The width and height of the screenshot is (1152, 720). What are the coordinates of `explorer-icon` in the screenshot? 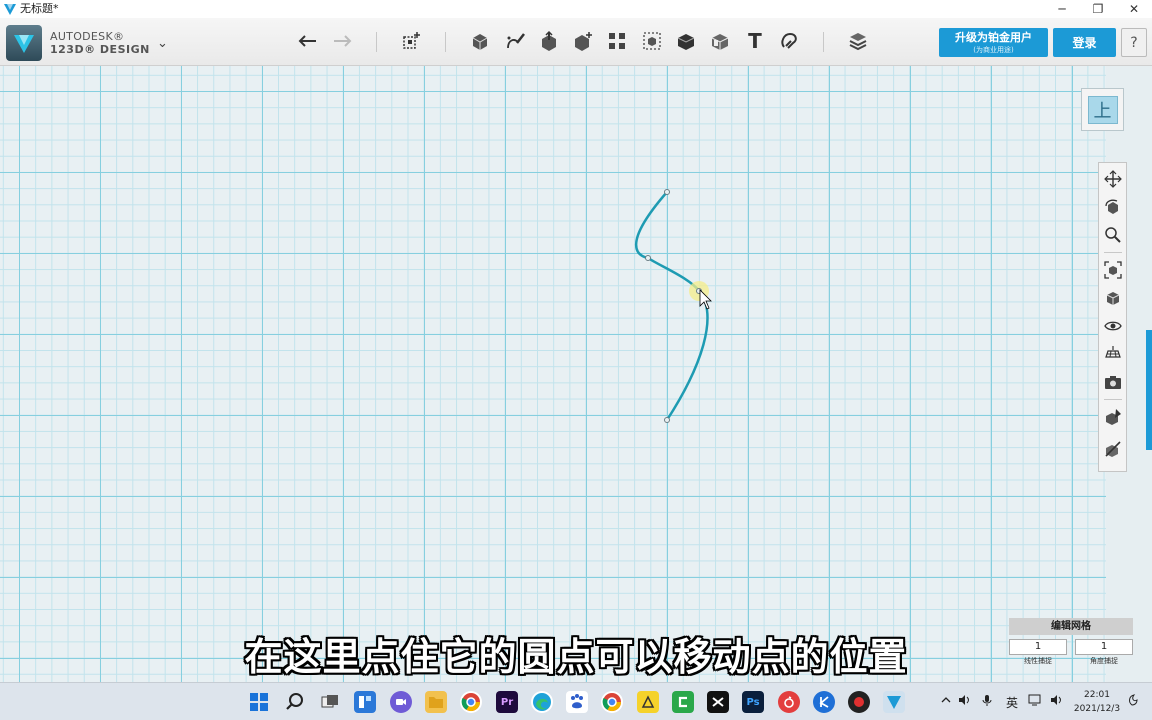 It's located at (436, 702).